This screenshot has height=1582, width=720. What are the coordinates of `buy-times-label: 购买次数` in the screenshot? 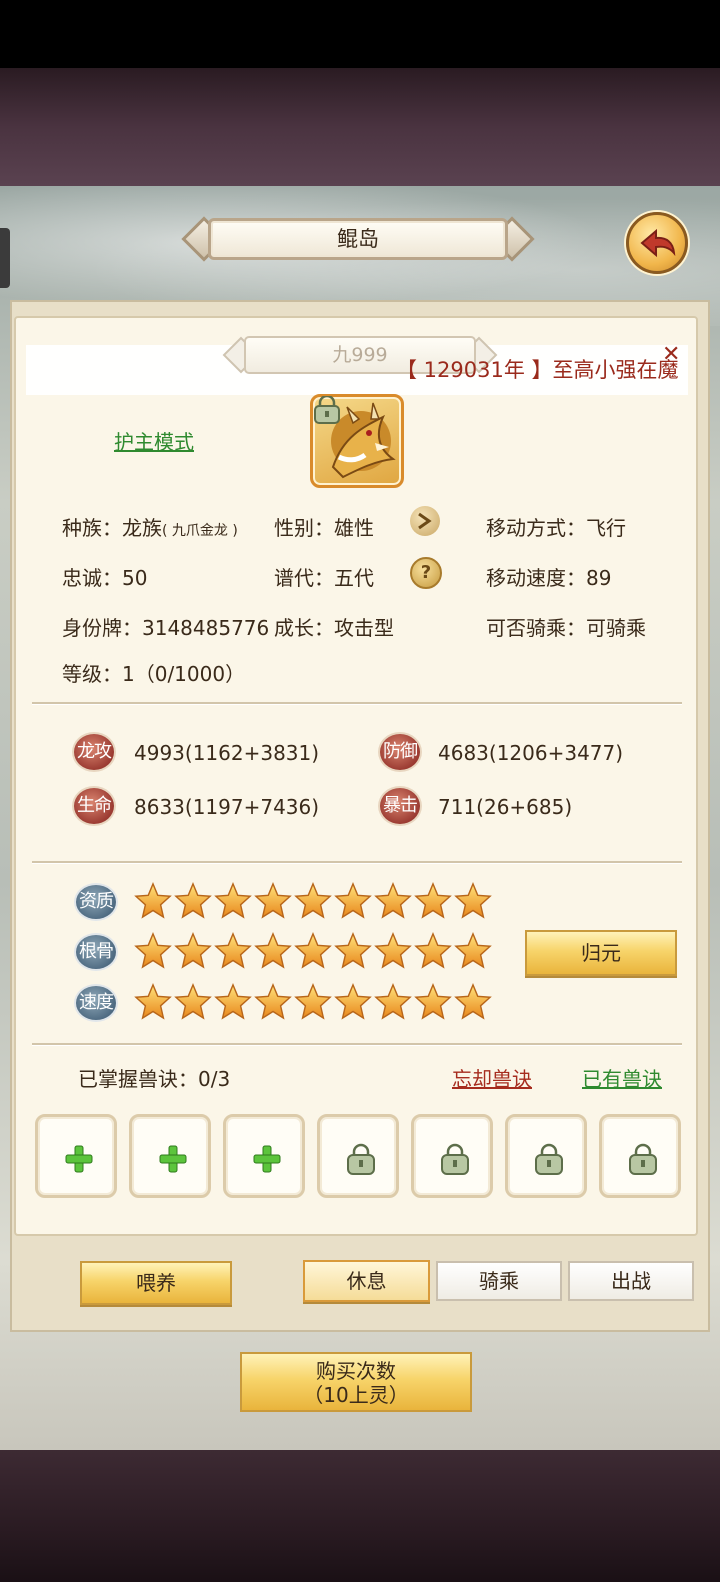 It's located at (356, 1371).